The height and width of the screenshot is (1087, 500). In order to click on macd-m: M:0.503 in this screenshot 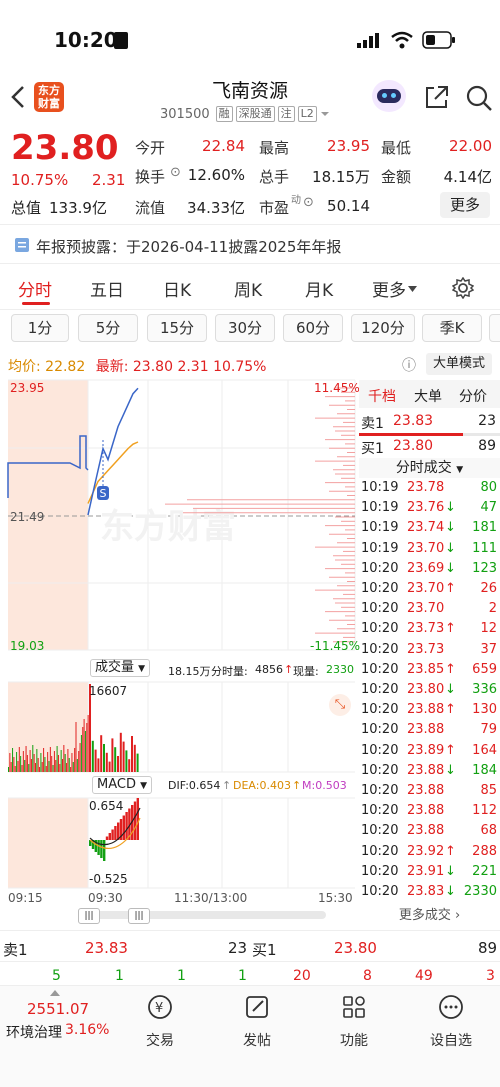, I will do `click(324, 785)`.